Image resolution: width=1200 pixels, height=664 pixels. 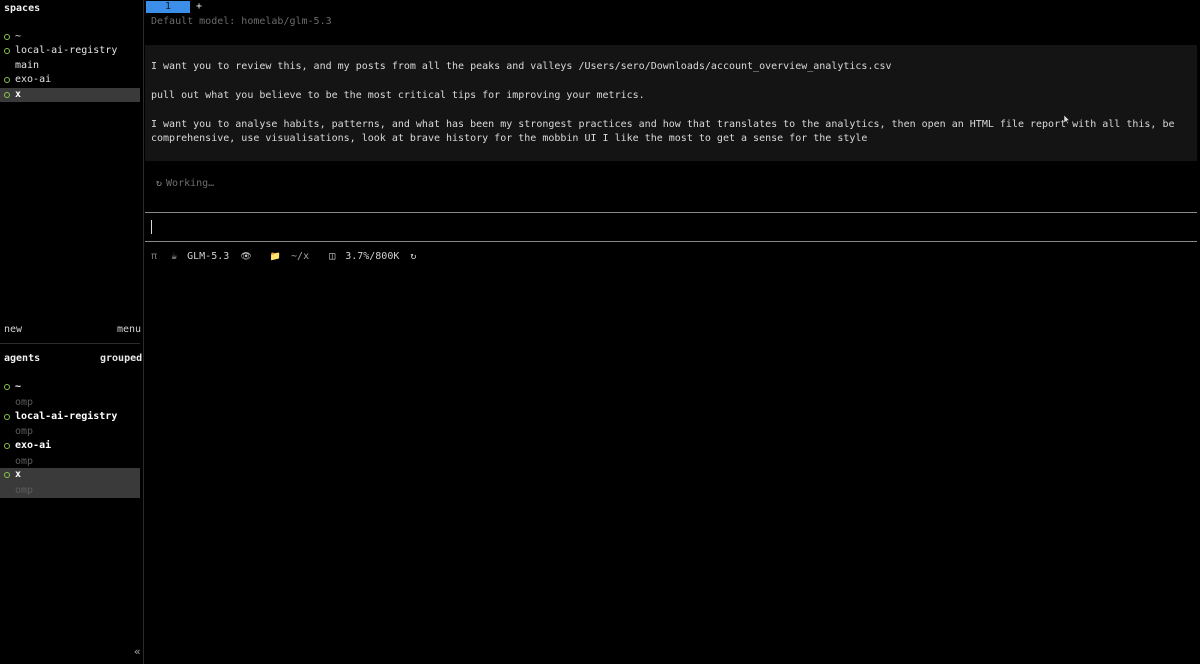 What do you see at coordinates (22, 8) in the screenshot?
I see `spaces-title: spaces` at bounding box center [22, 8].